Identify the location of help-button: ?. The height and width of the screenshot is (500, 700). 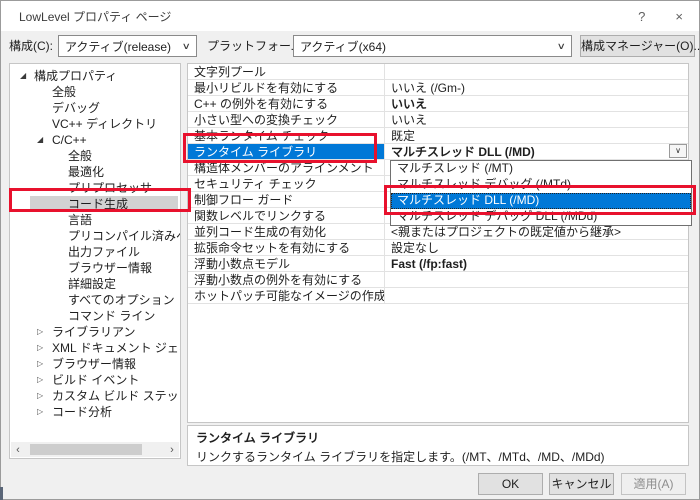
(641, 16).